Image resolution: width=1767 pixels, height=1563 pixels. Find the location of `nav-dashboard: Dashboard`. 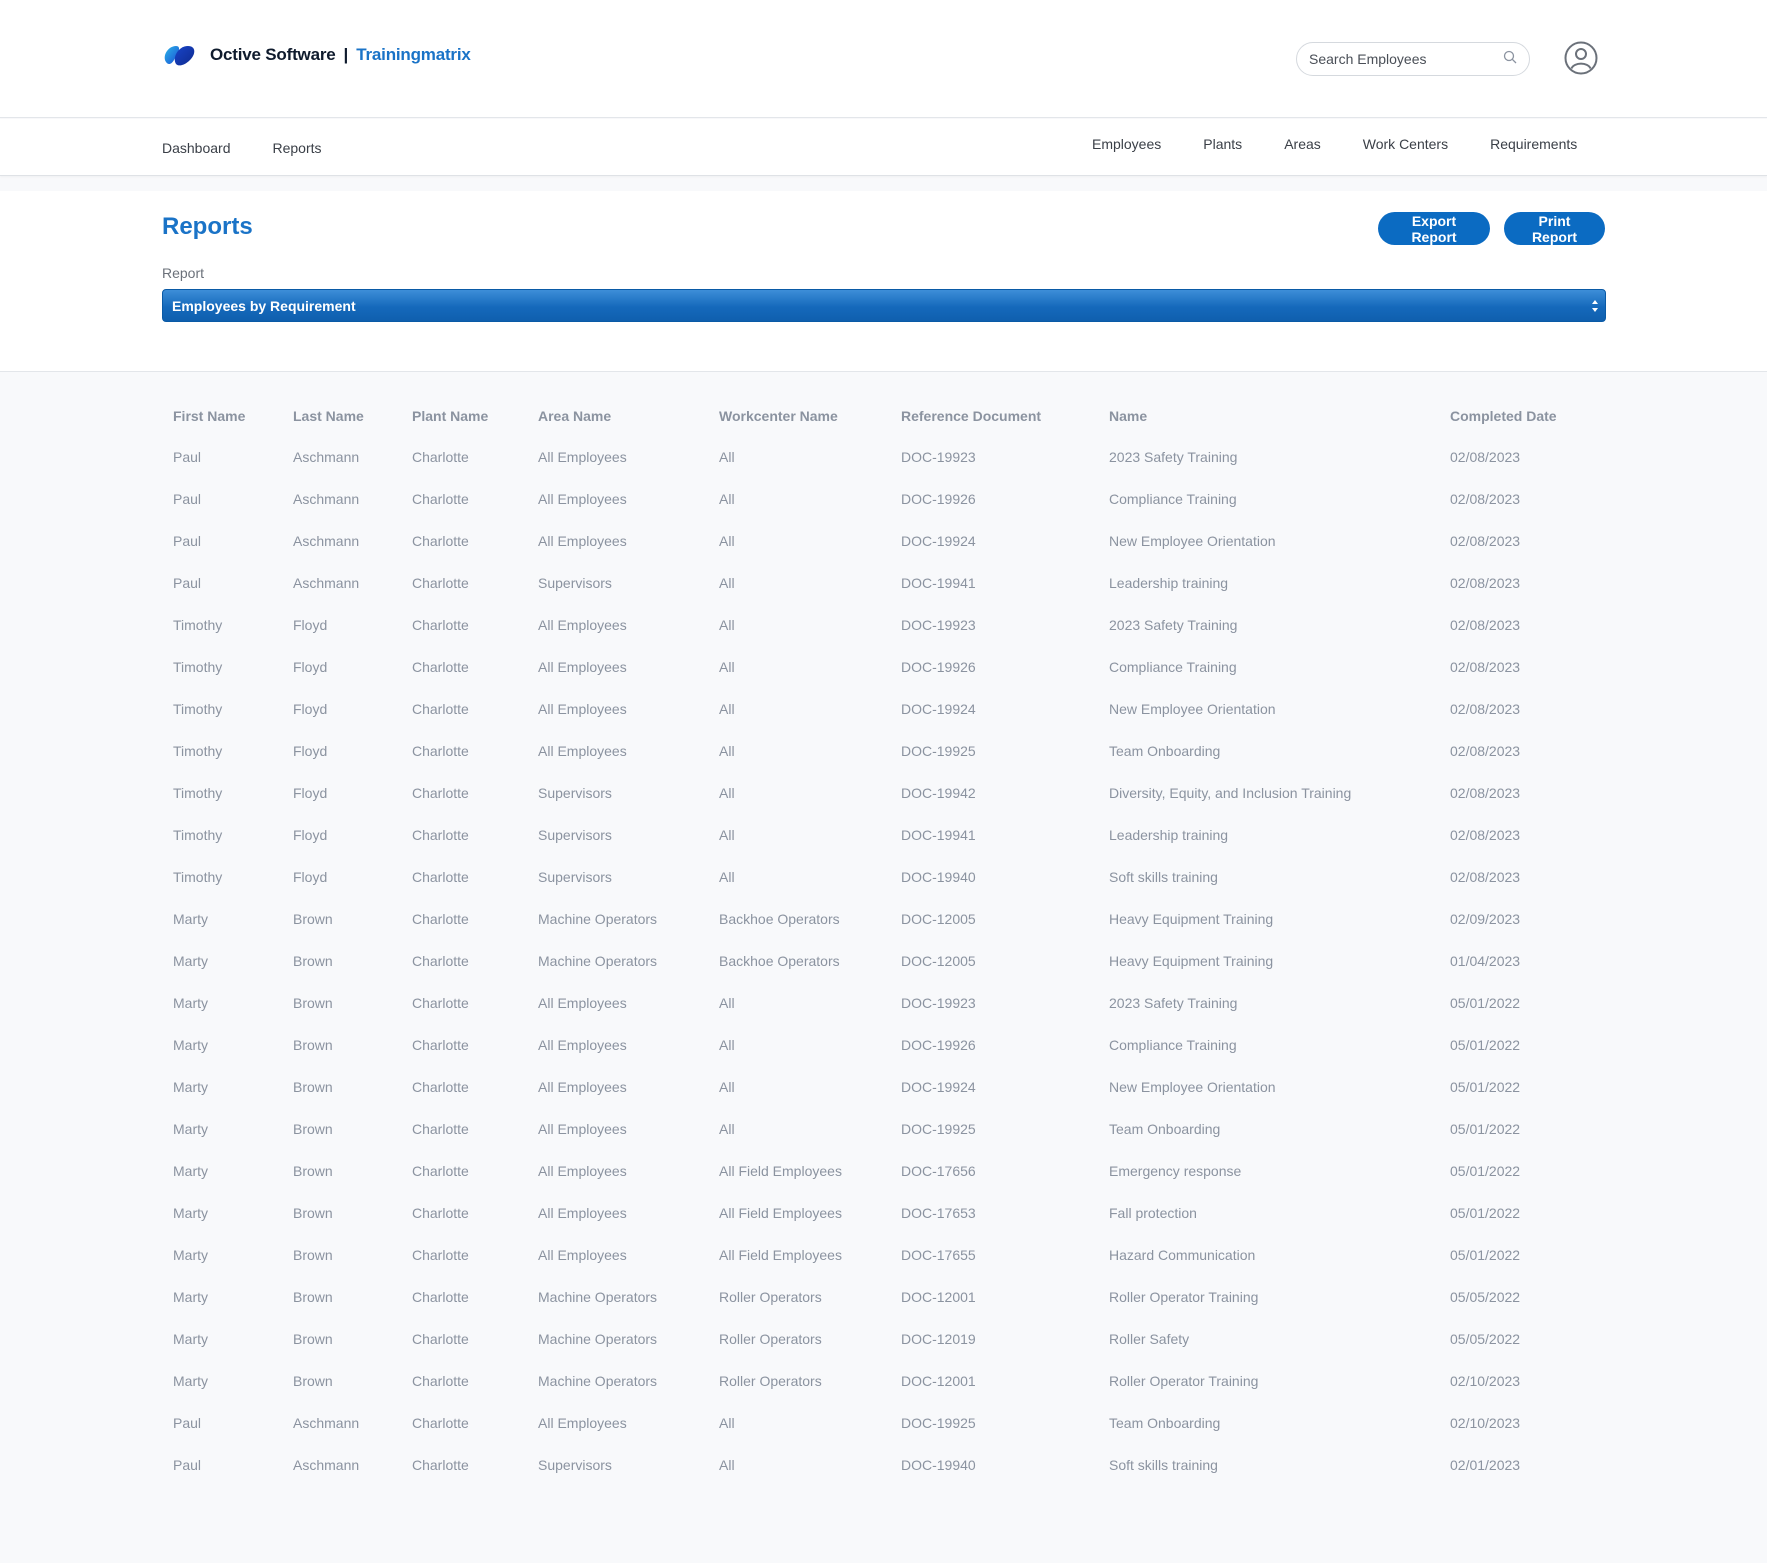

nav-dashboard: Dashboard is located at coordinates (196, 148).